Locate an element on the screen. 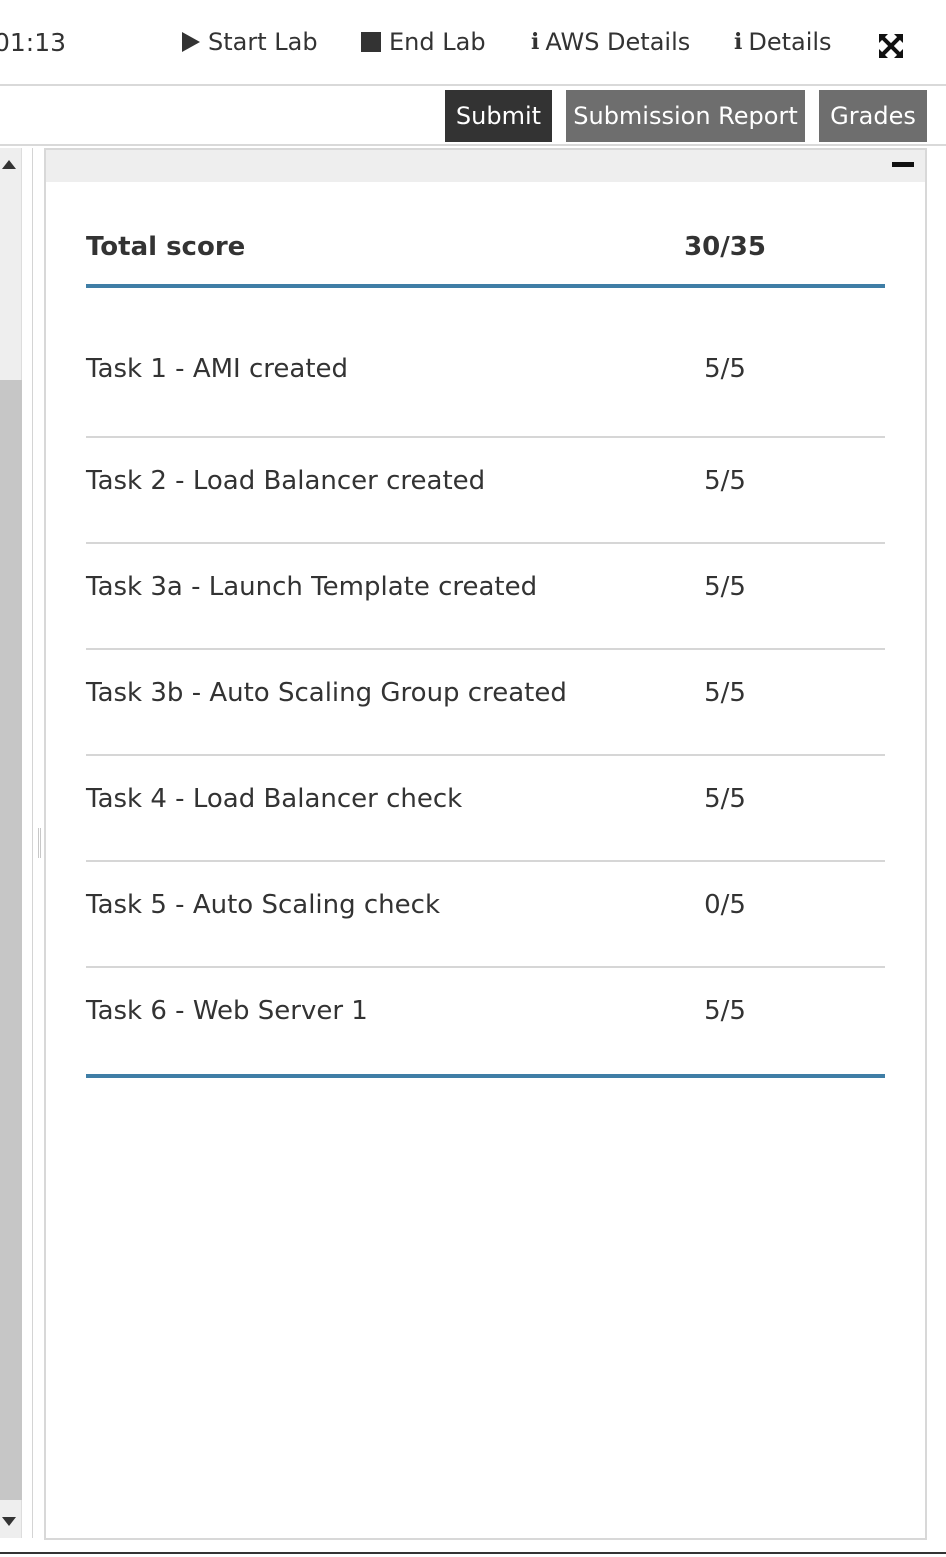 The image size is (946, 1557). action-bar: Submit Submission Report Grades is located at coordinates (473, 117).